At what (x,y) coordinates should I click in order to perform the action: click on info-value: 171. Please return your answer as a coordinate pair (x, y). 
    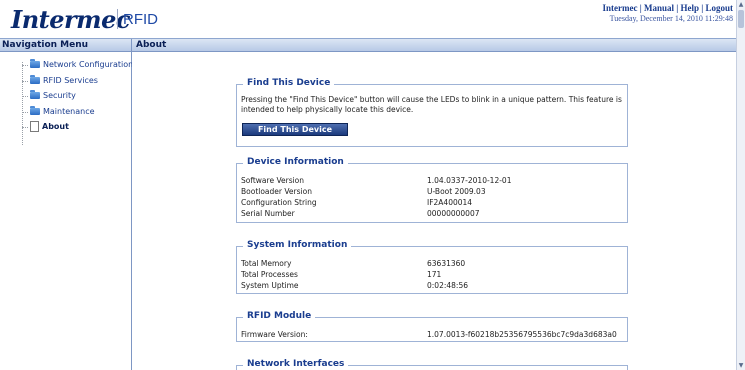
    Looking at the image, I should click on (434, 274).